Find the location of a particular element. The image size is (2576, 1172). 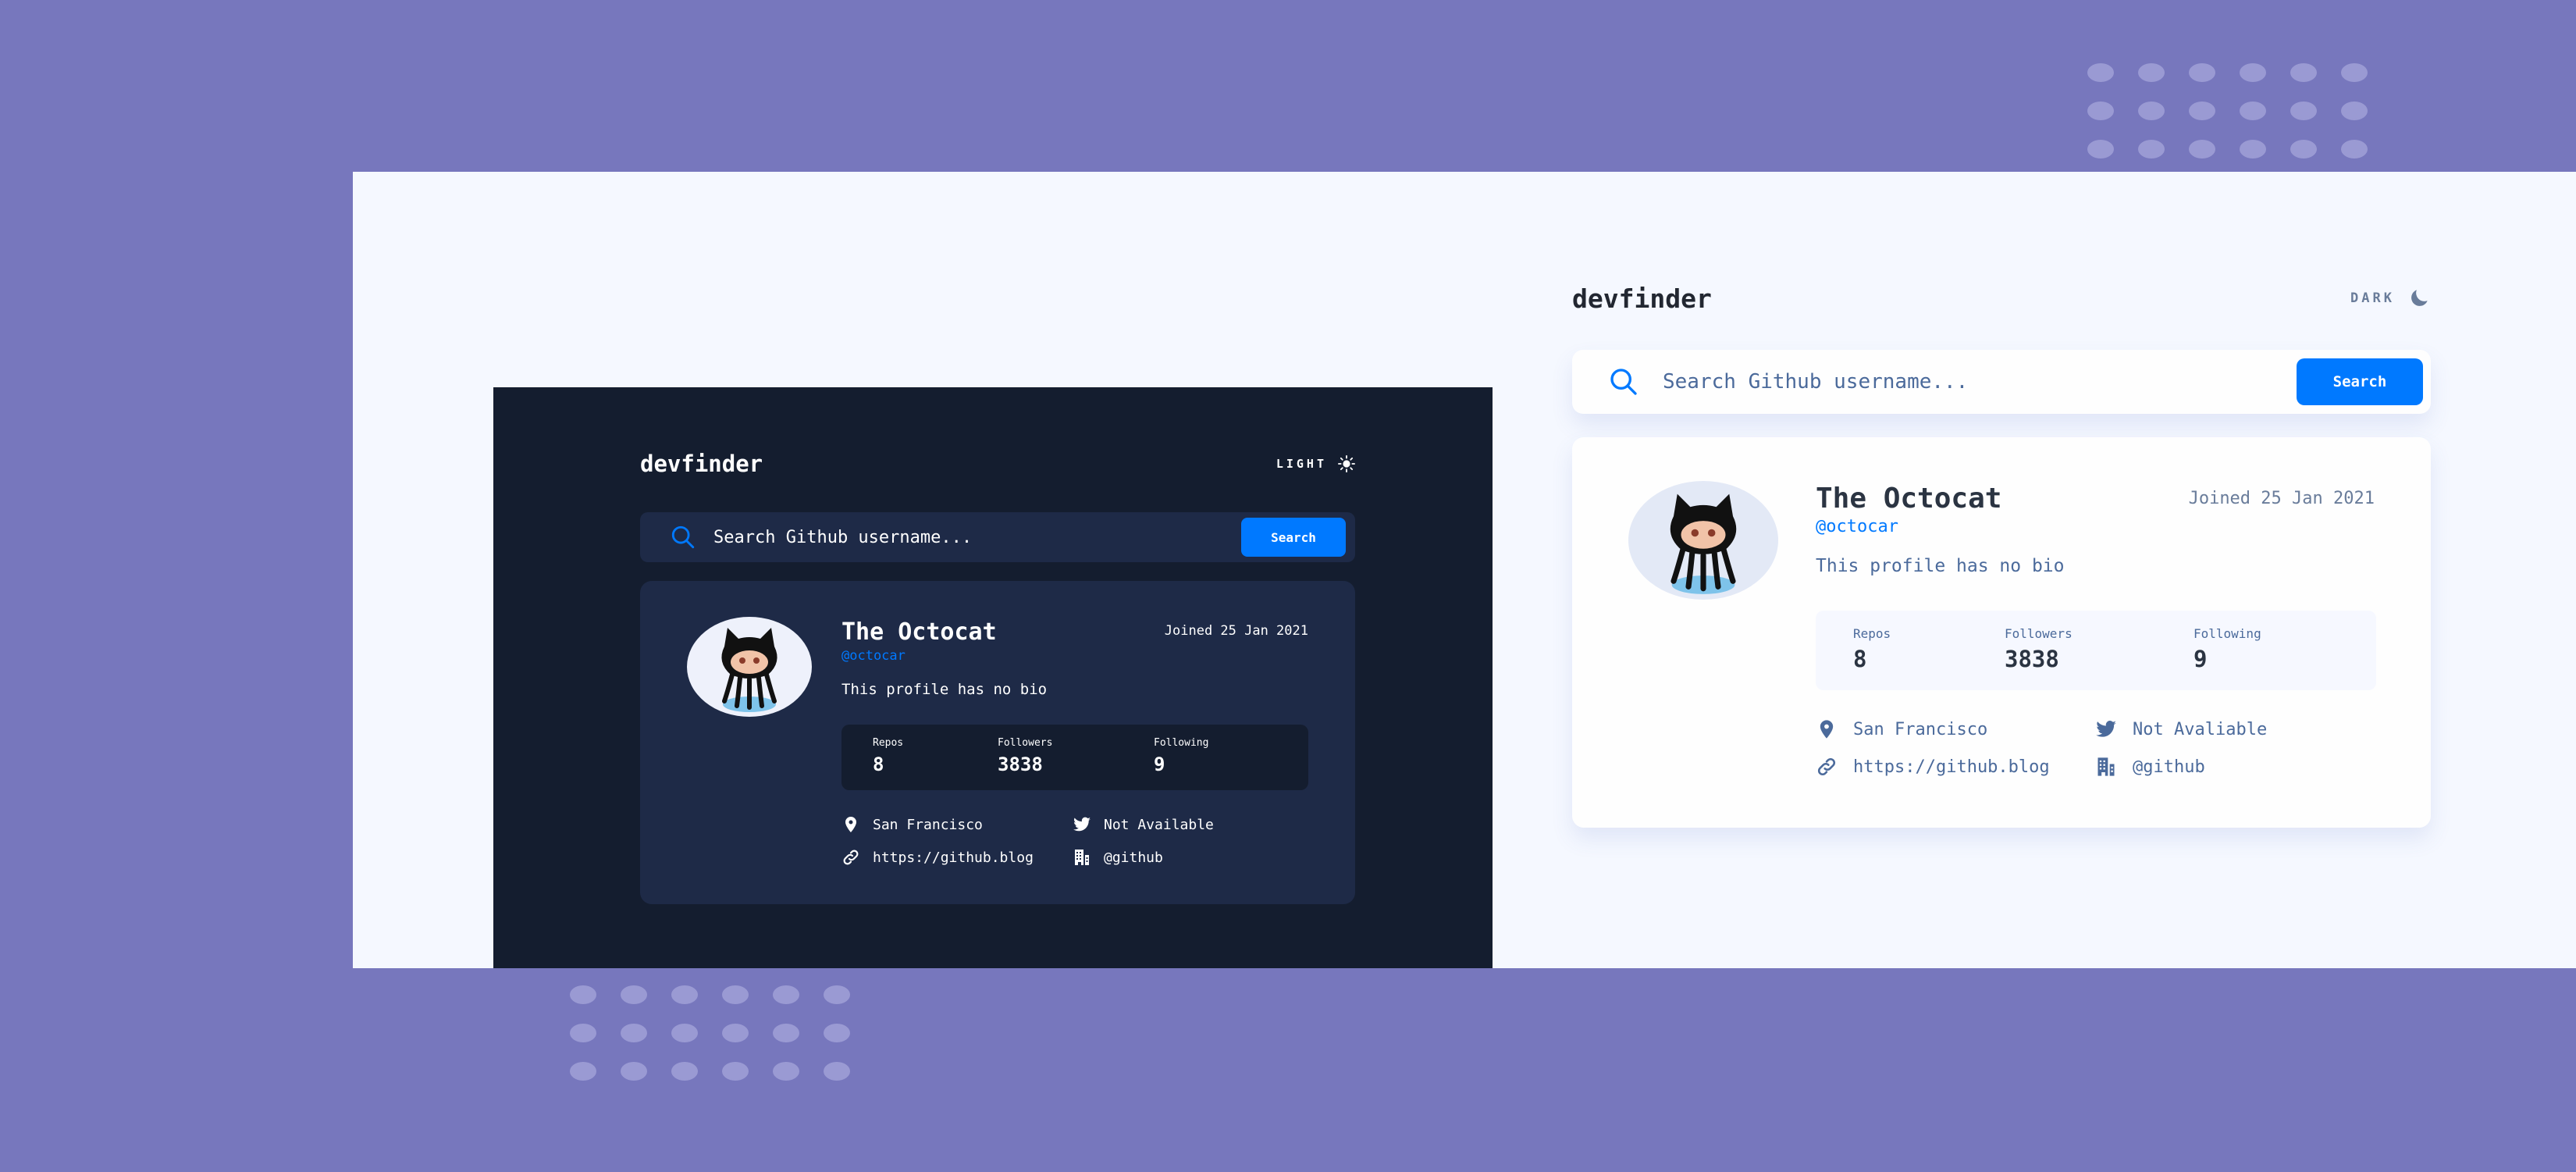

twitter-item: Not Available is located at coordinates (1143, 824).